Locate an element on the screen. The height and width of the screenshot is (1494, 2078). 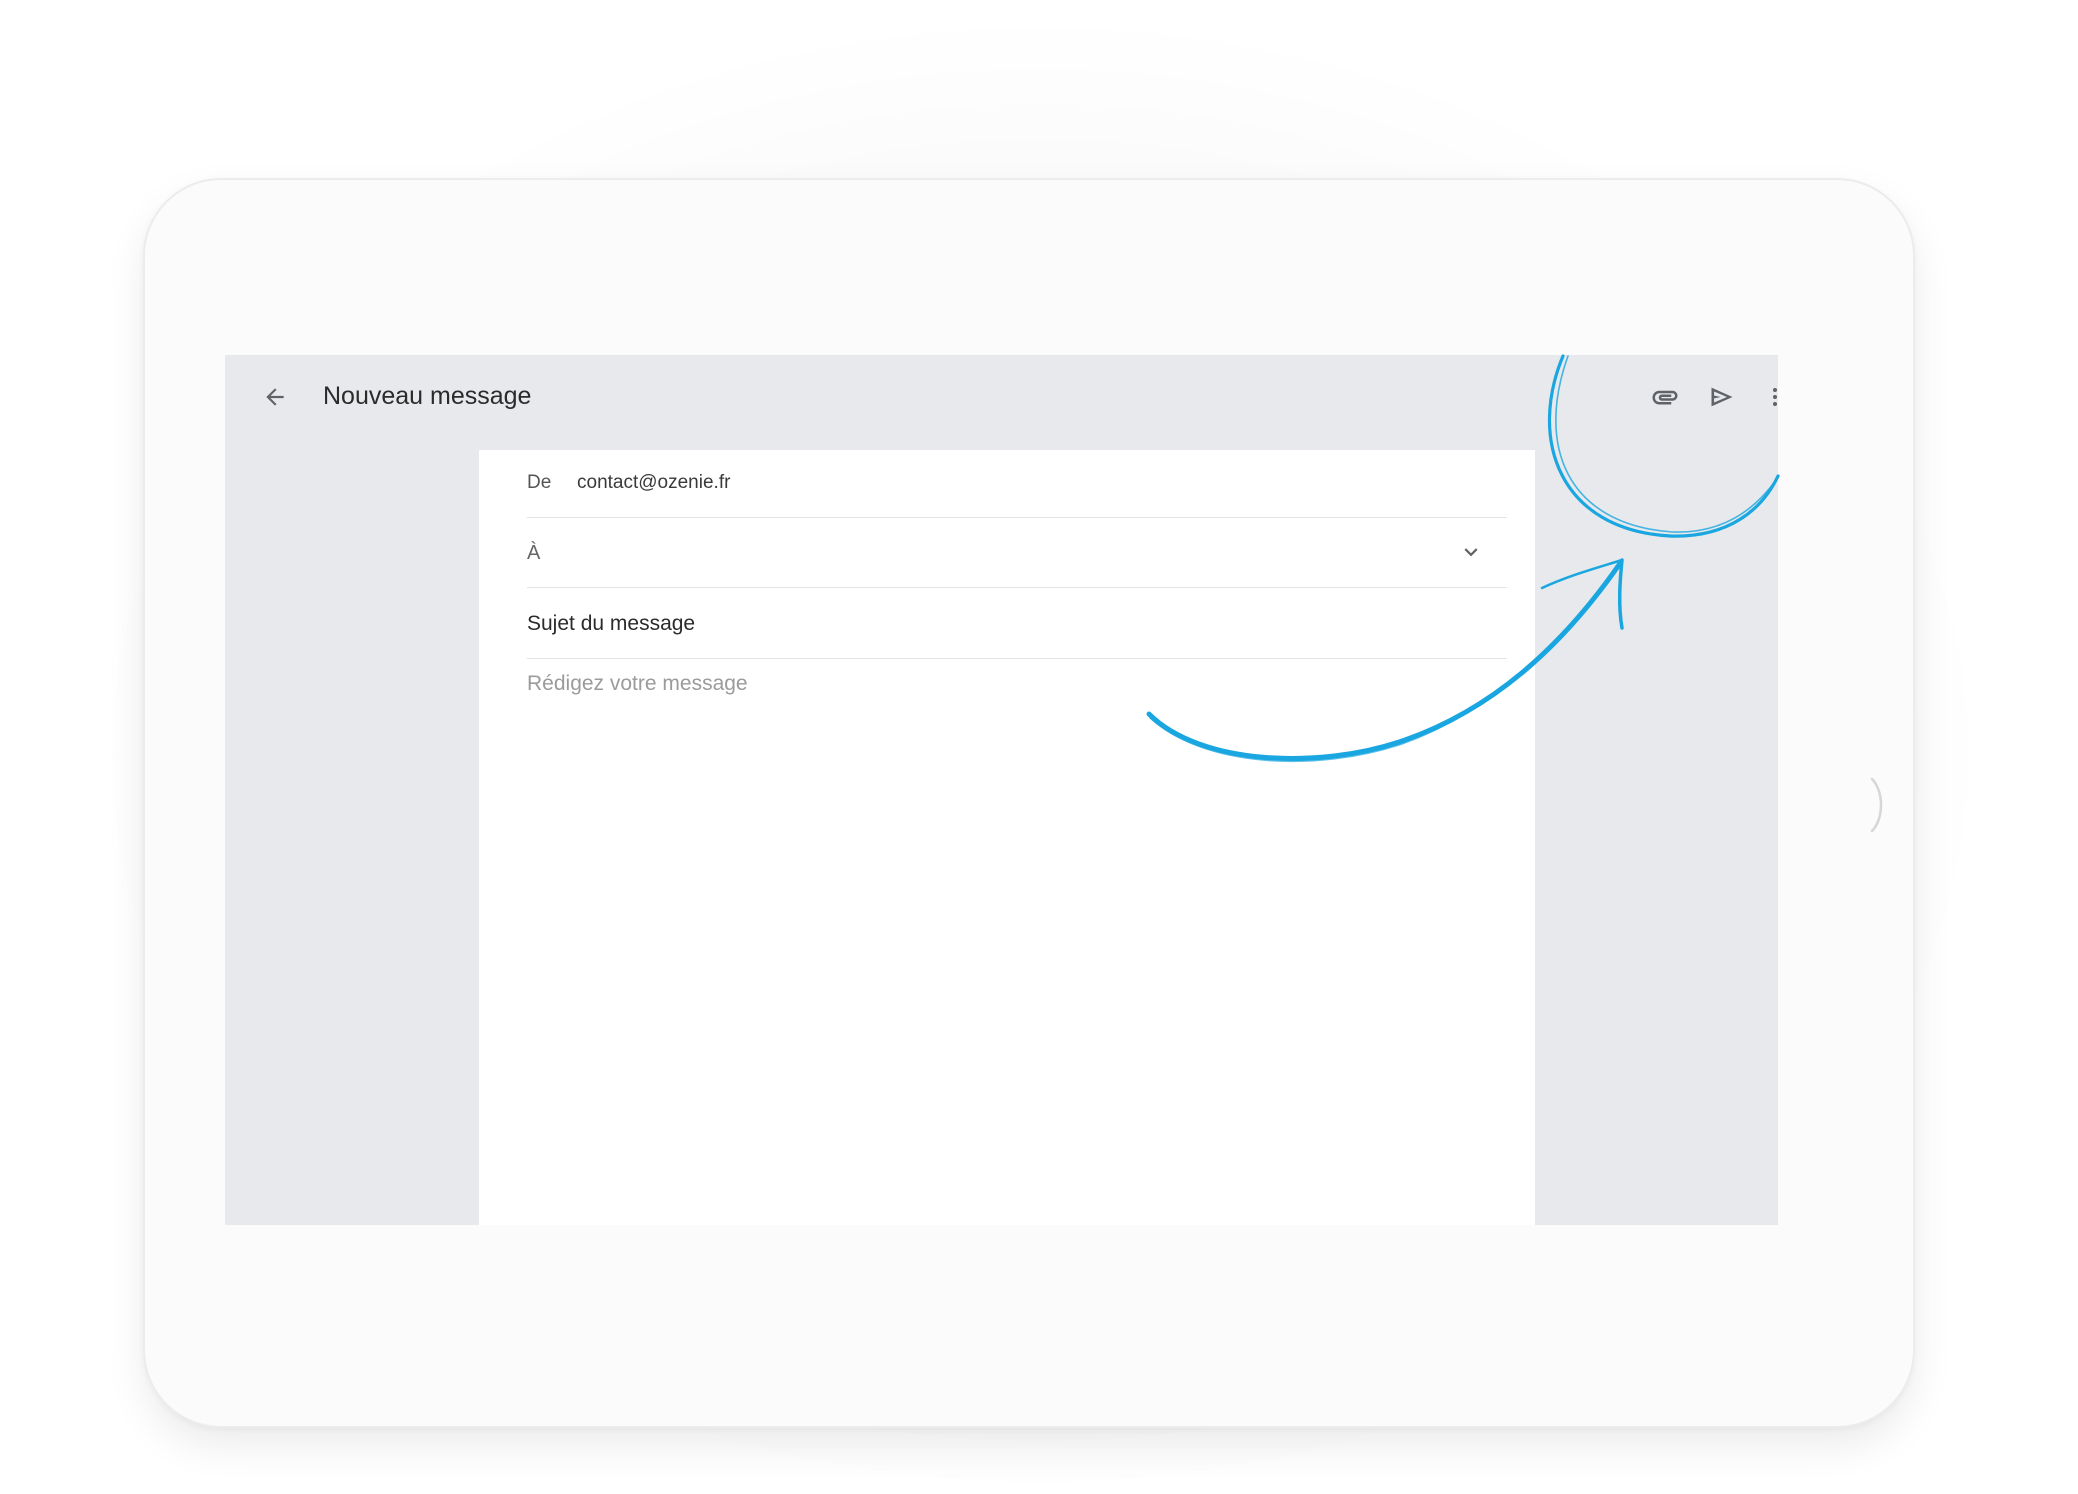
expand-recipients-button is located at coordinates (1471, 552).